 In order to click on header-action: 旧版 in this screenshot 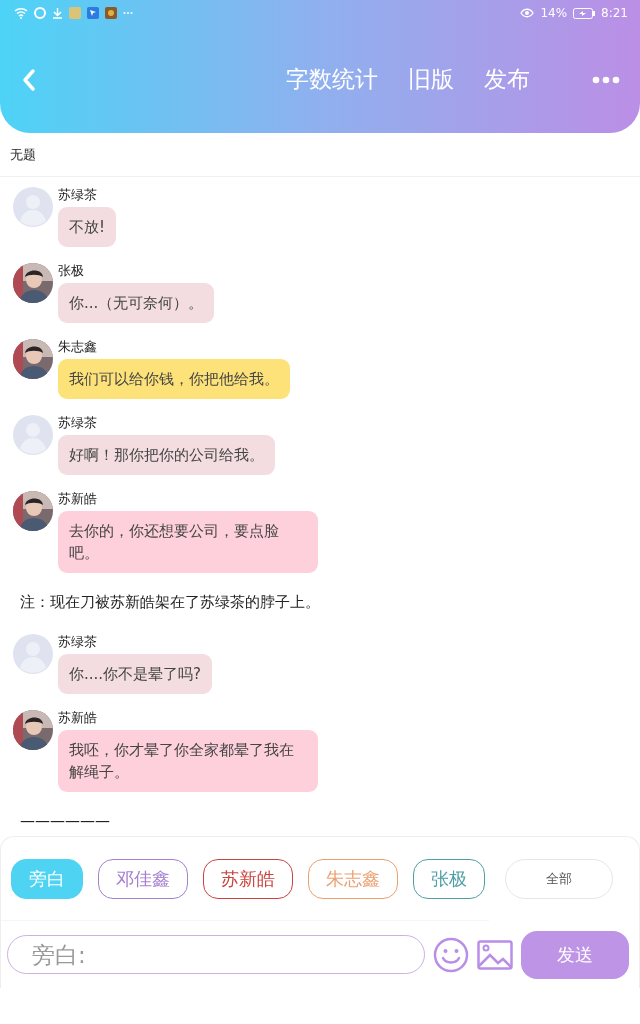, I will do `click(431, 79)`.